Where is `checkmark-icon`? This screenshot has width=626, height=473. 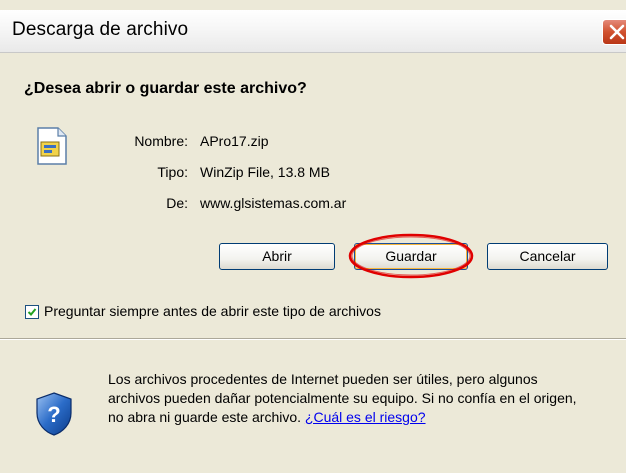
checkmark-icon is located at coordinates (32, 312).